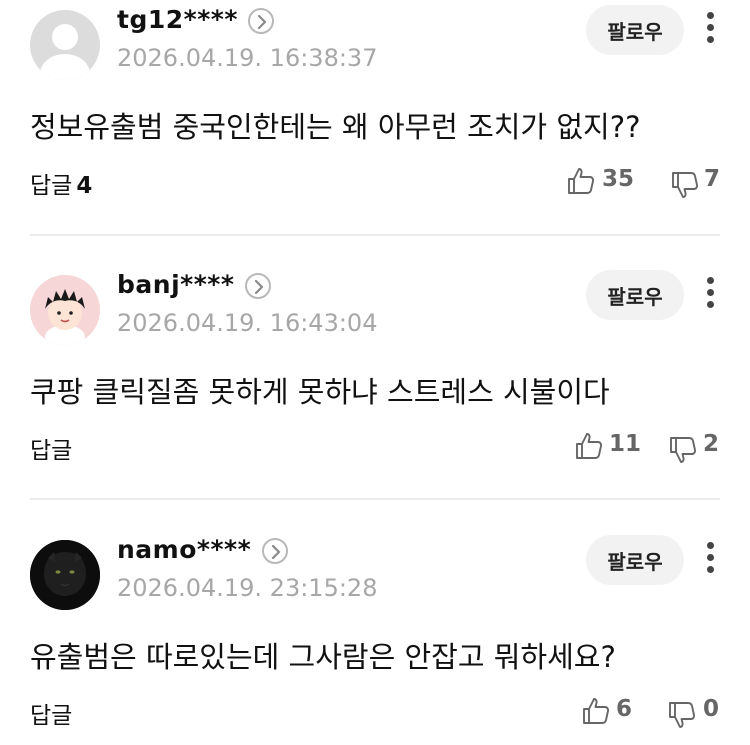 The image size is (750, 745). What do you see at coordinates (247, 323) in the screenshot?
I see `timestamp: 2026.04.19. 16:43:04` at bounding box center [247, 323].